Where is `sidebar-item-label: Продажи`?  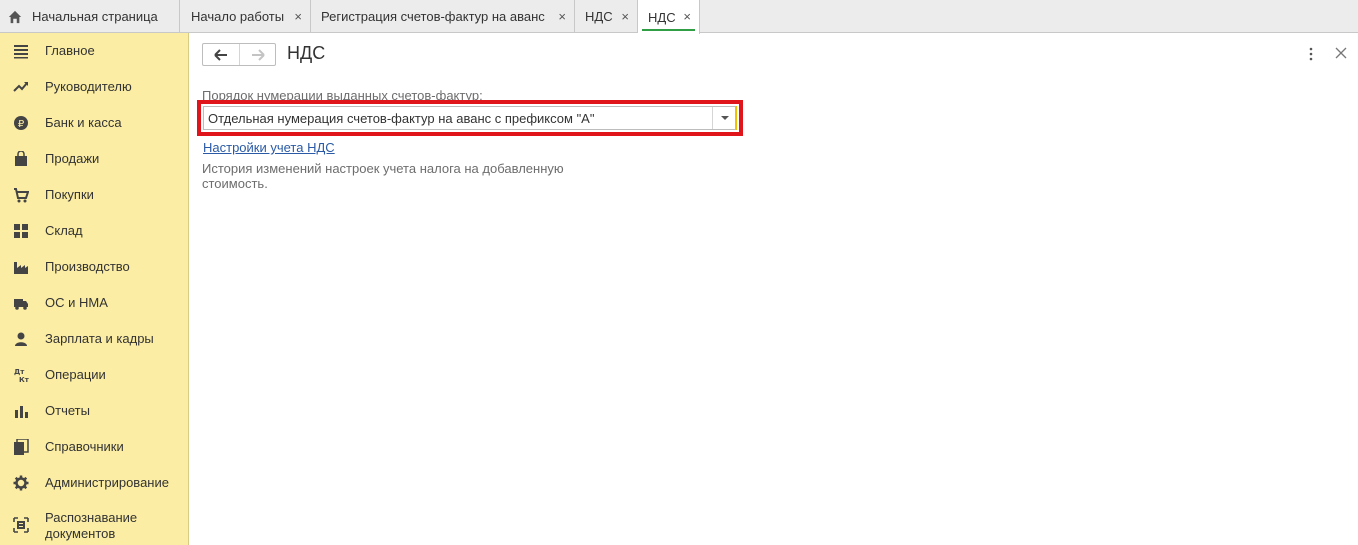 sidebar-item-label: Продажи is located at coordinates (72, 158).